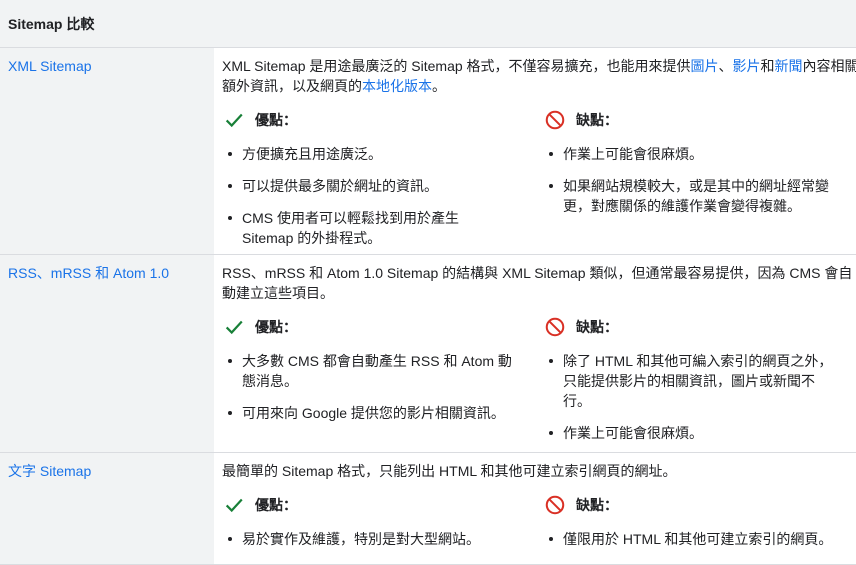 Image resolution: width=856 pixels, height=565 pixels. Describe the element at coordinates (382, 413) in the screenshot. I see `list-item: 可用來向 Google 提供您的影片相關資訊。` at that location.